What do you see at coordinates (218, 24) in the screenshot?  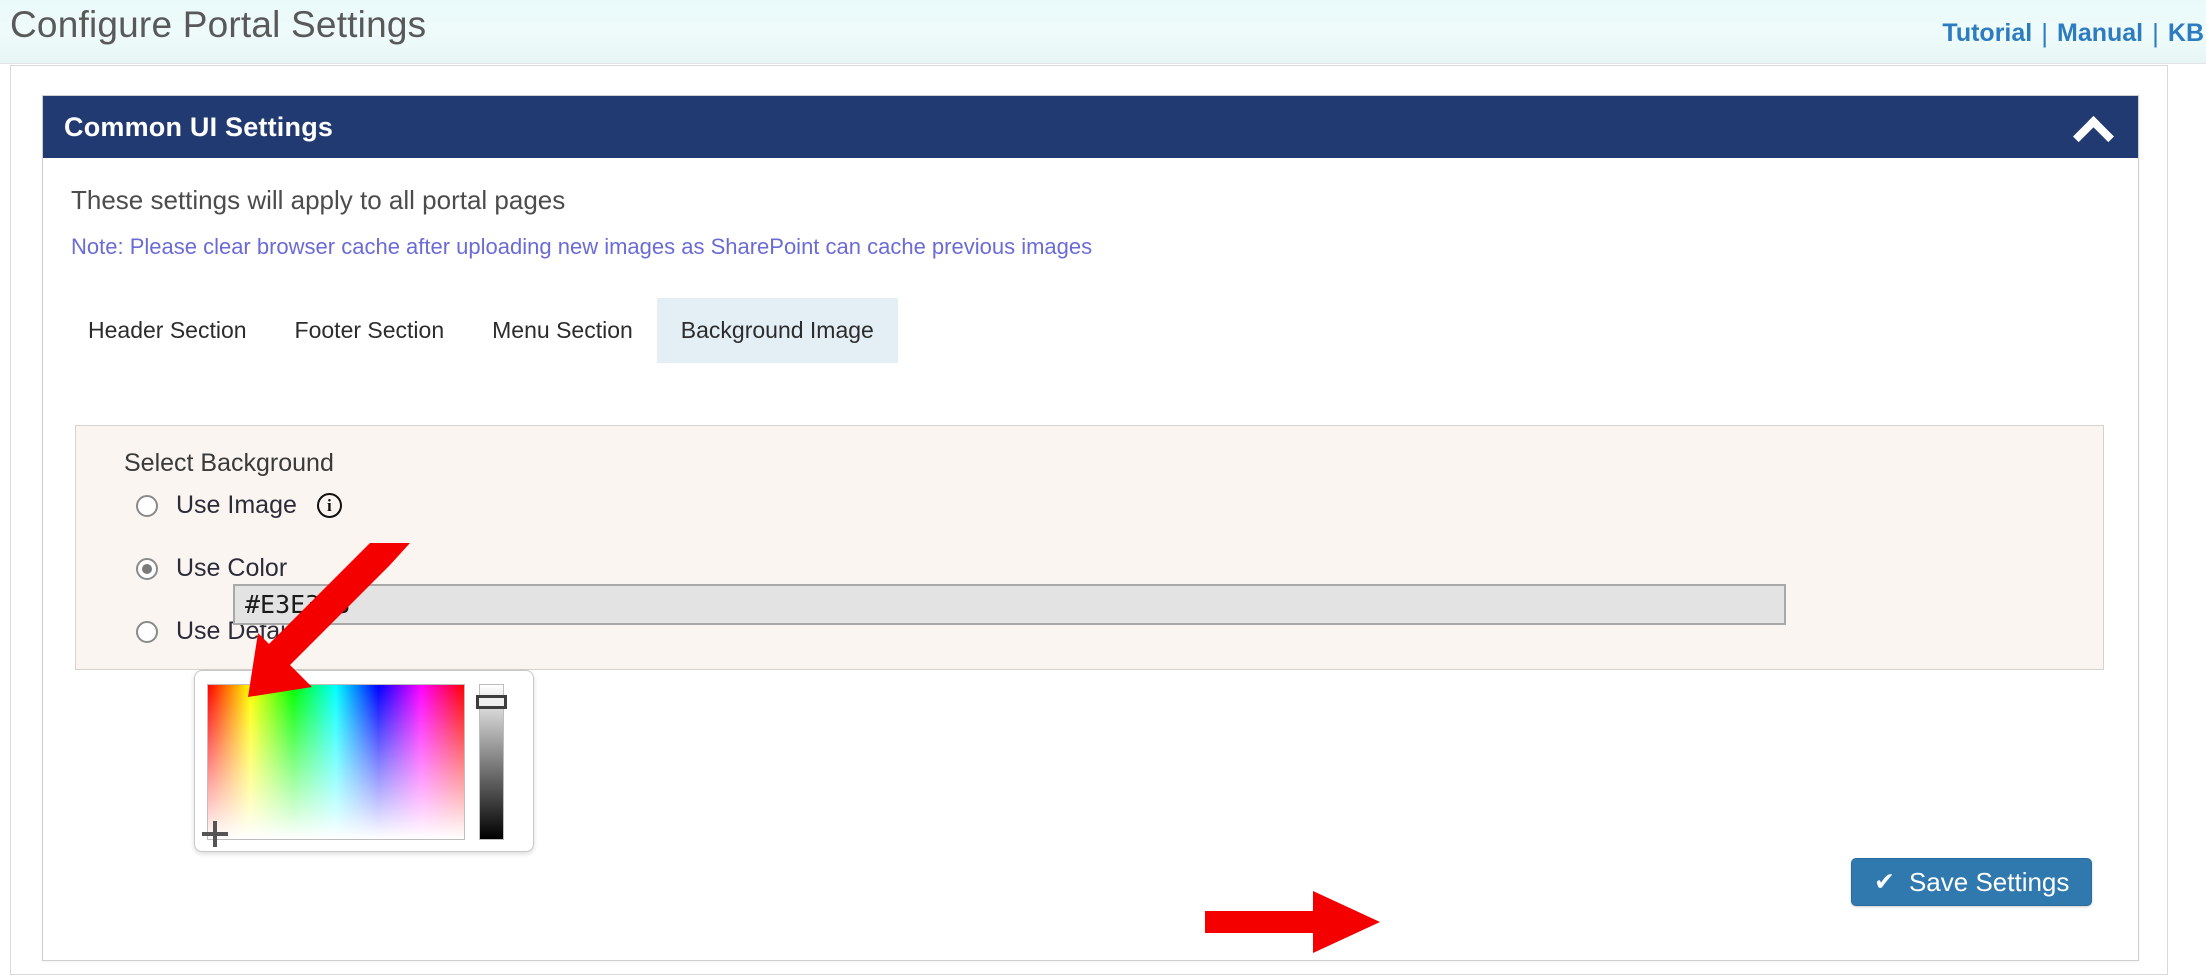 I see `page-title: Configure Portal Settings` at bounding box center [218, 24].